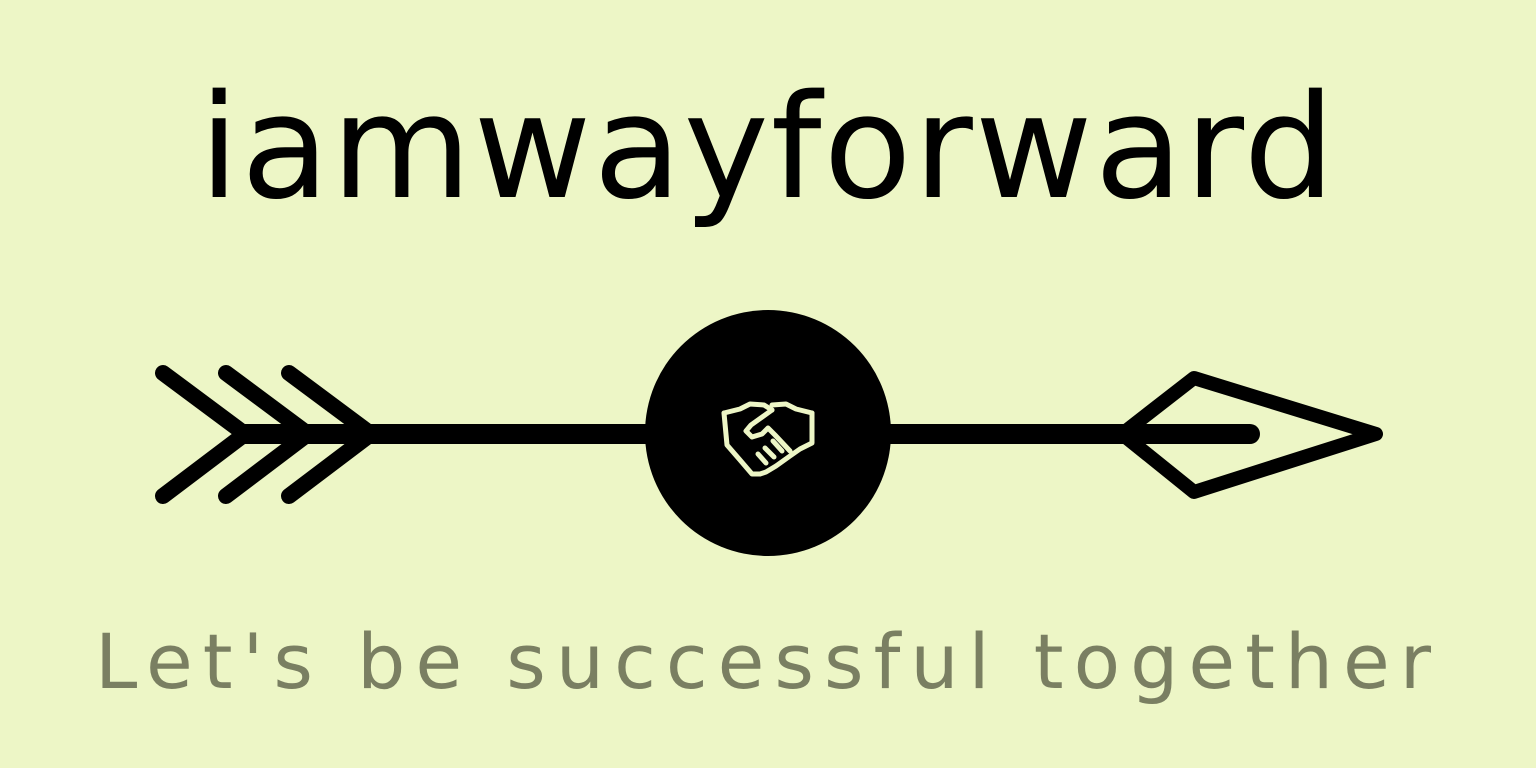  I want to click on emblem-circle, so click(768, 433).